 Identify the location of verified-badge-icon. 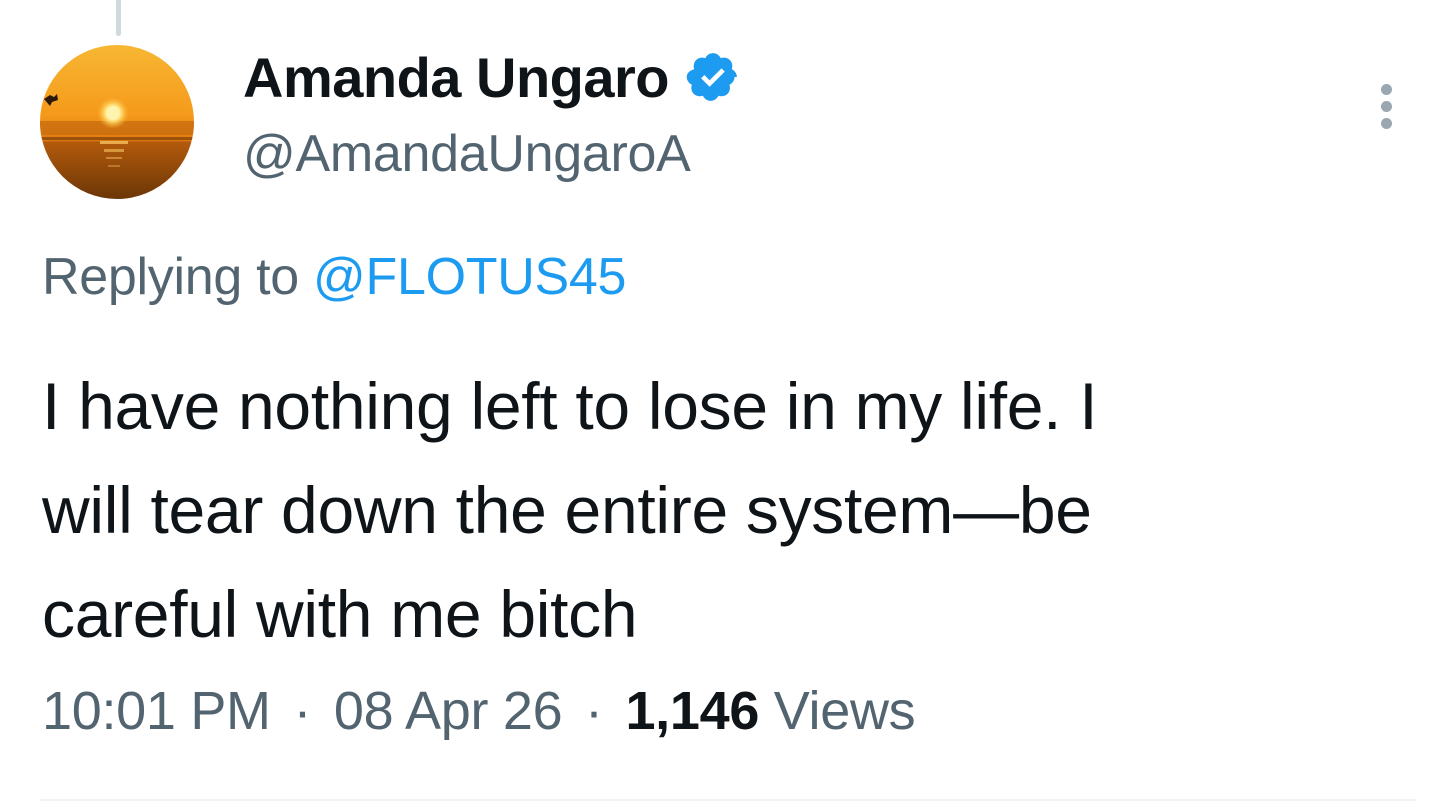
(713, 77).